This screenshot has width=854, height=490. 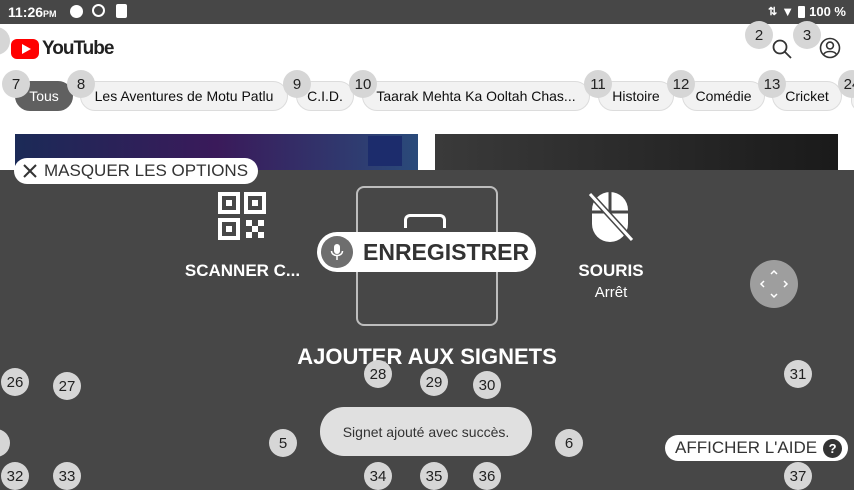 What do you see at coordinates (827, 11) in the screenshot?
I see `battery-percent: 100 %` at bounding box center [827, 11].